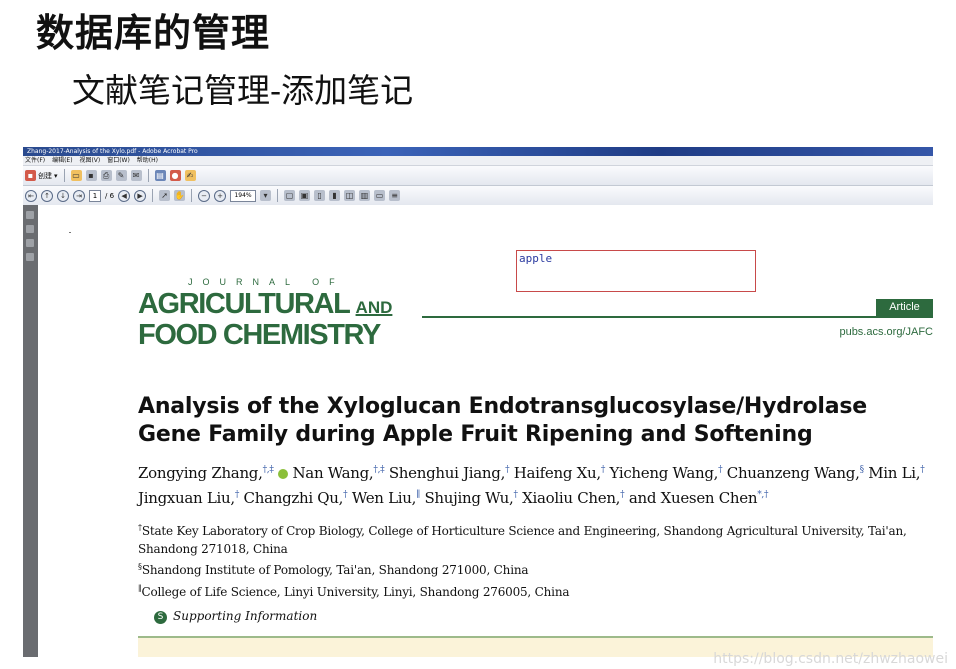 Image resolution: width=956 pixels, height=669 pixels. What do you see at coordinates (338, 473) in the screenshot?
I see `author-entry: Nan Wang,†,‡` at bounding box center [338, 473].